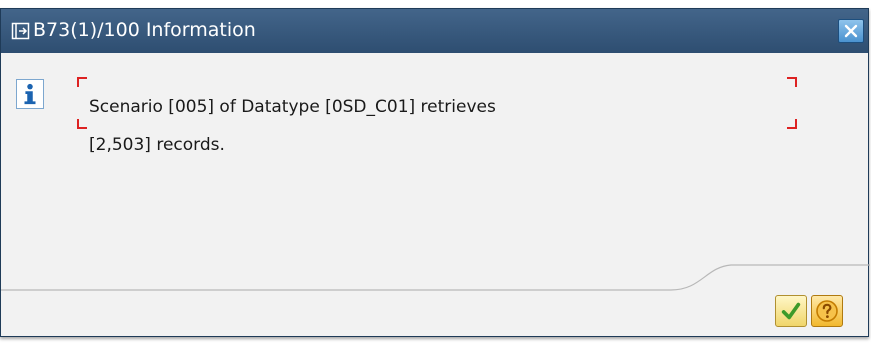  Describe the element at coordinates (21, 31) in the screenshot. I see `dialog-icon` at that location.